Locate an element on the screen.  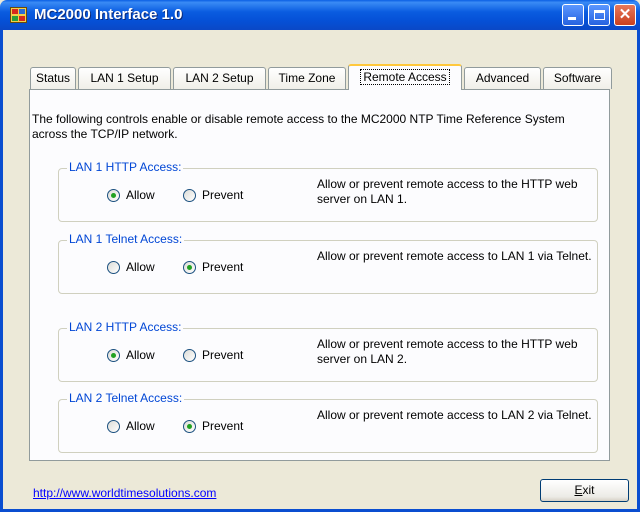
maximize-icon is located at coordinates (599, 15).